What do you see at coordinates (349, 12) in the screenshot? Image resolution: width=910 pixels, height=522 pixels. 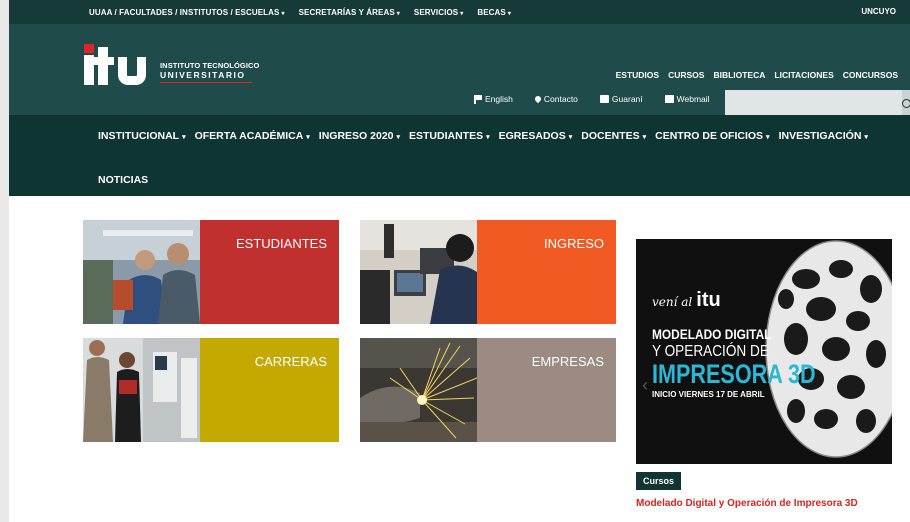 I see `top-nav-item-secretarias: SECRETARÍAS Y ÁREAS ▾` at bounding box center [349, 12].